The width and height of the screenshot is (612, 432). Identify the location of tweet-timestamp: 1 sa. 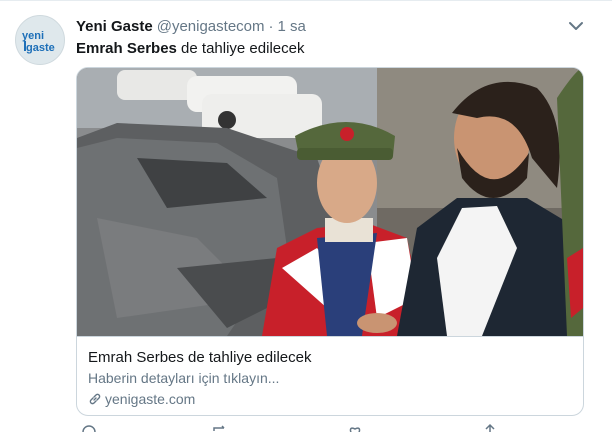
(292, 26).